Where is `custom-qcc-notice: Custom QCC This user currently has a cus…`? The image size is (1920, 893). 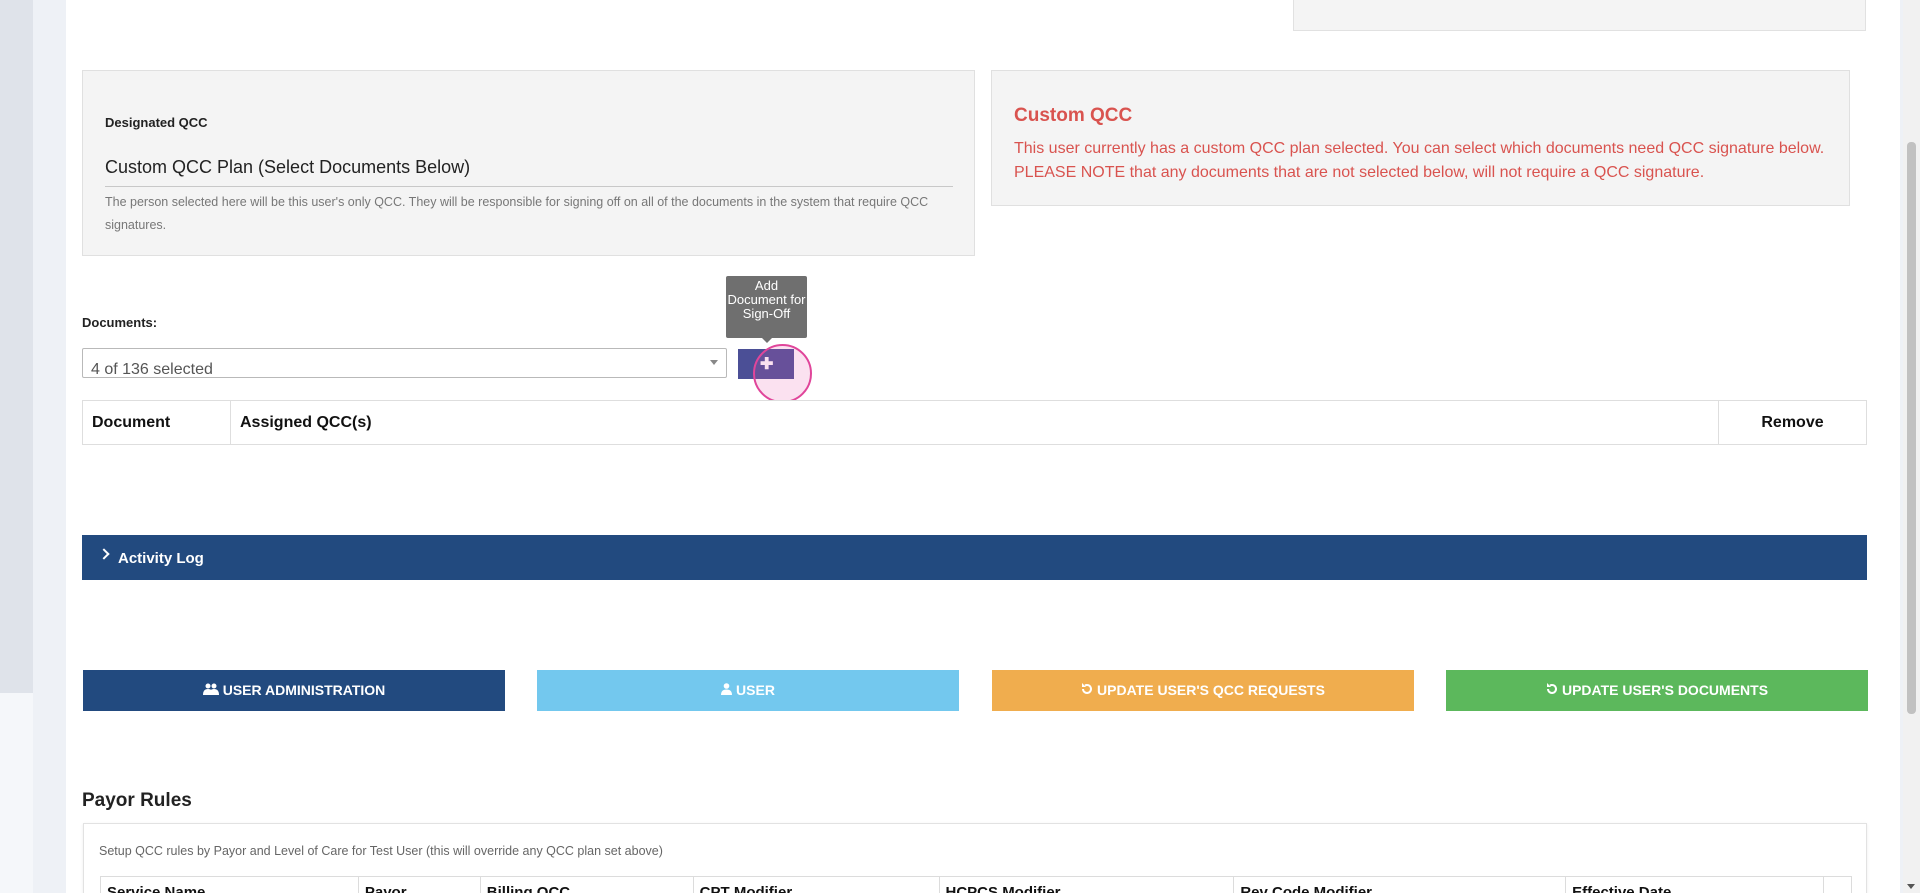 custom-qcc-notice: Custom QCC This user currently has a cus… is located at coordinates (1420, 138).